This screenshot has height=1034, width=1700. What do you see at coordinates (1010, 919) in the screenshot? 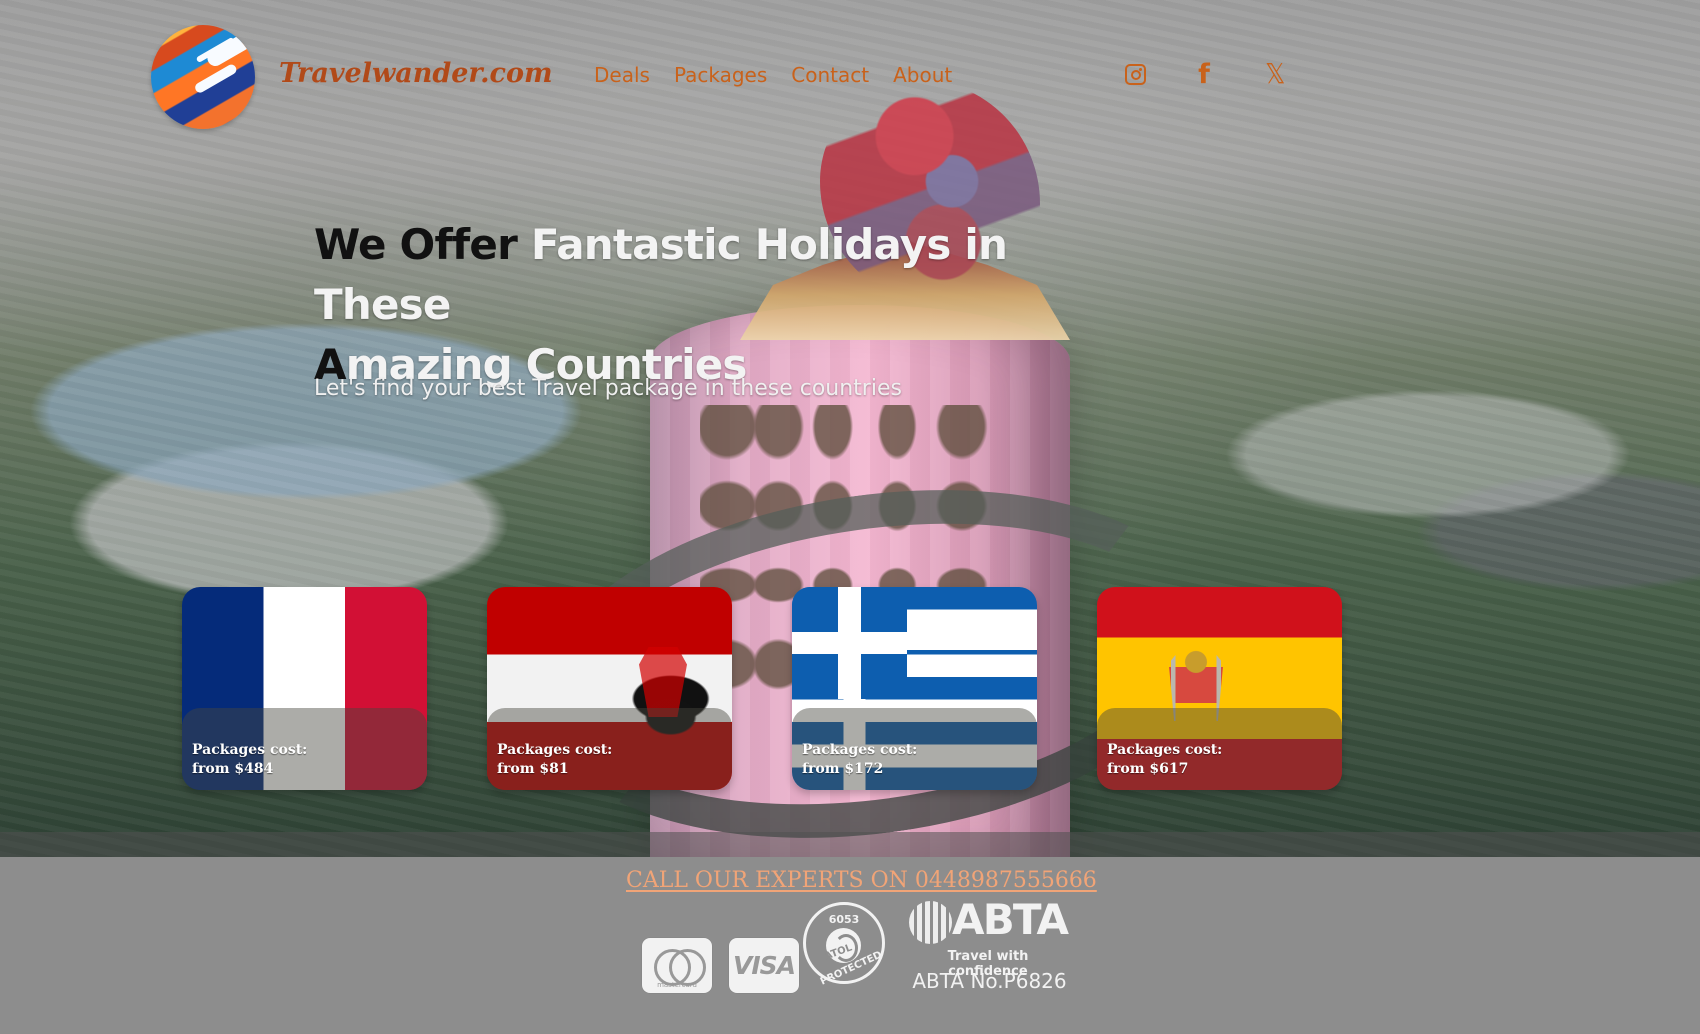
I see `abta-title: ABTA` at bounding box center [1010, 919].